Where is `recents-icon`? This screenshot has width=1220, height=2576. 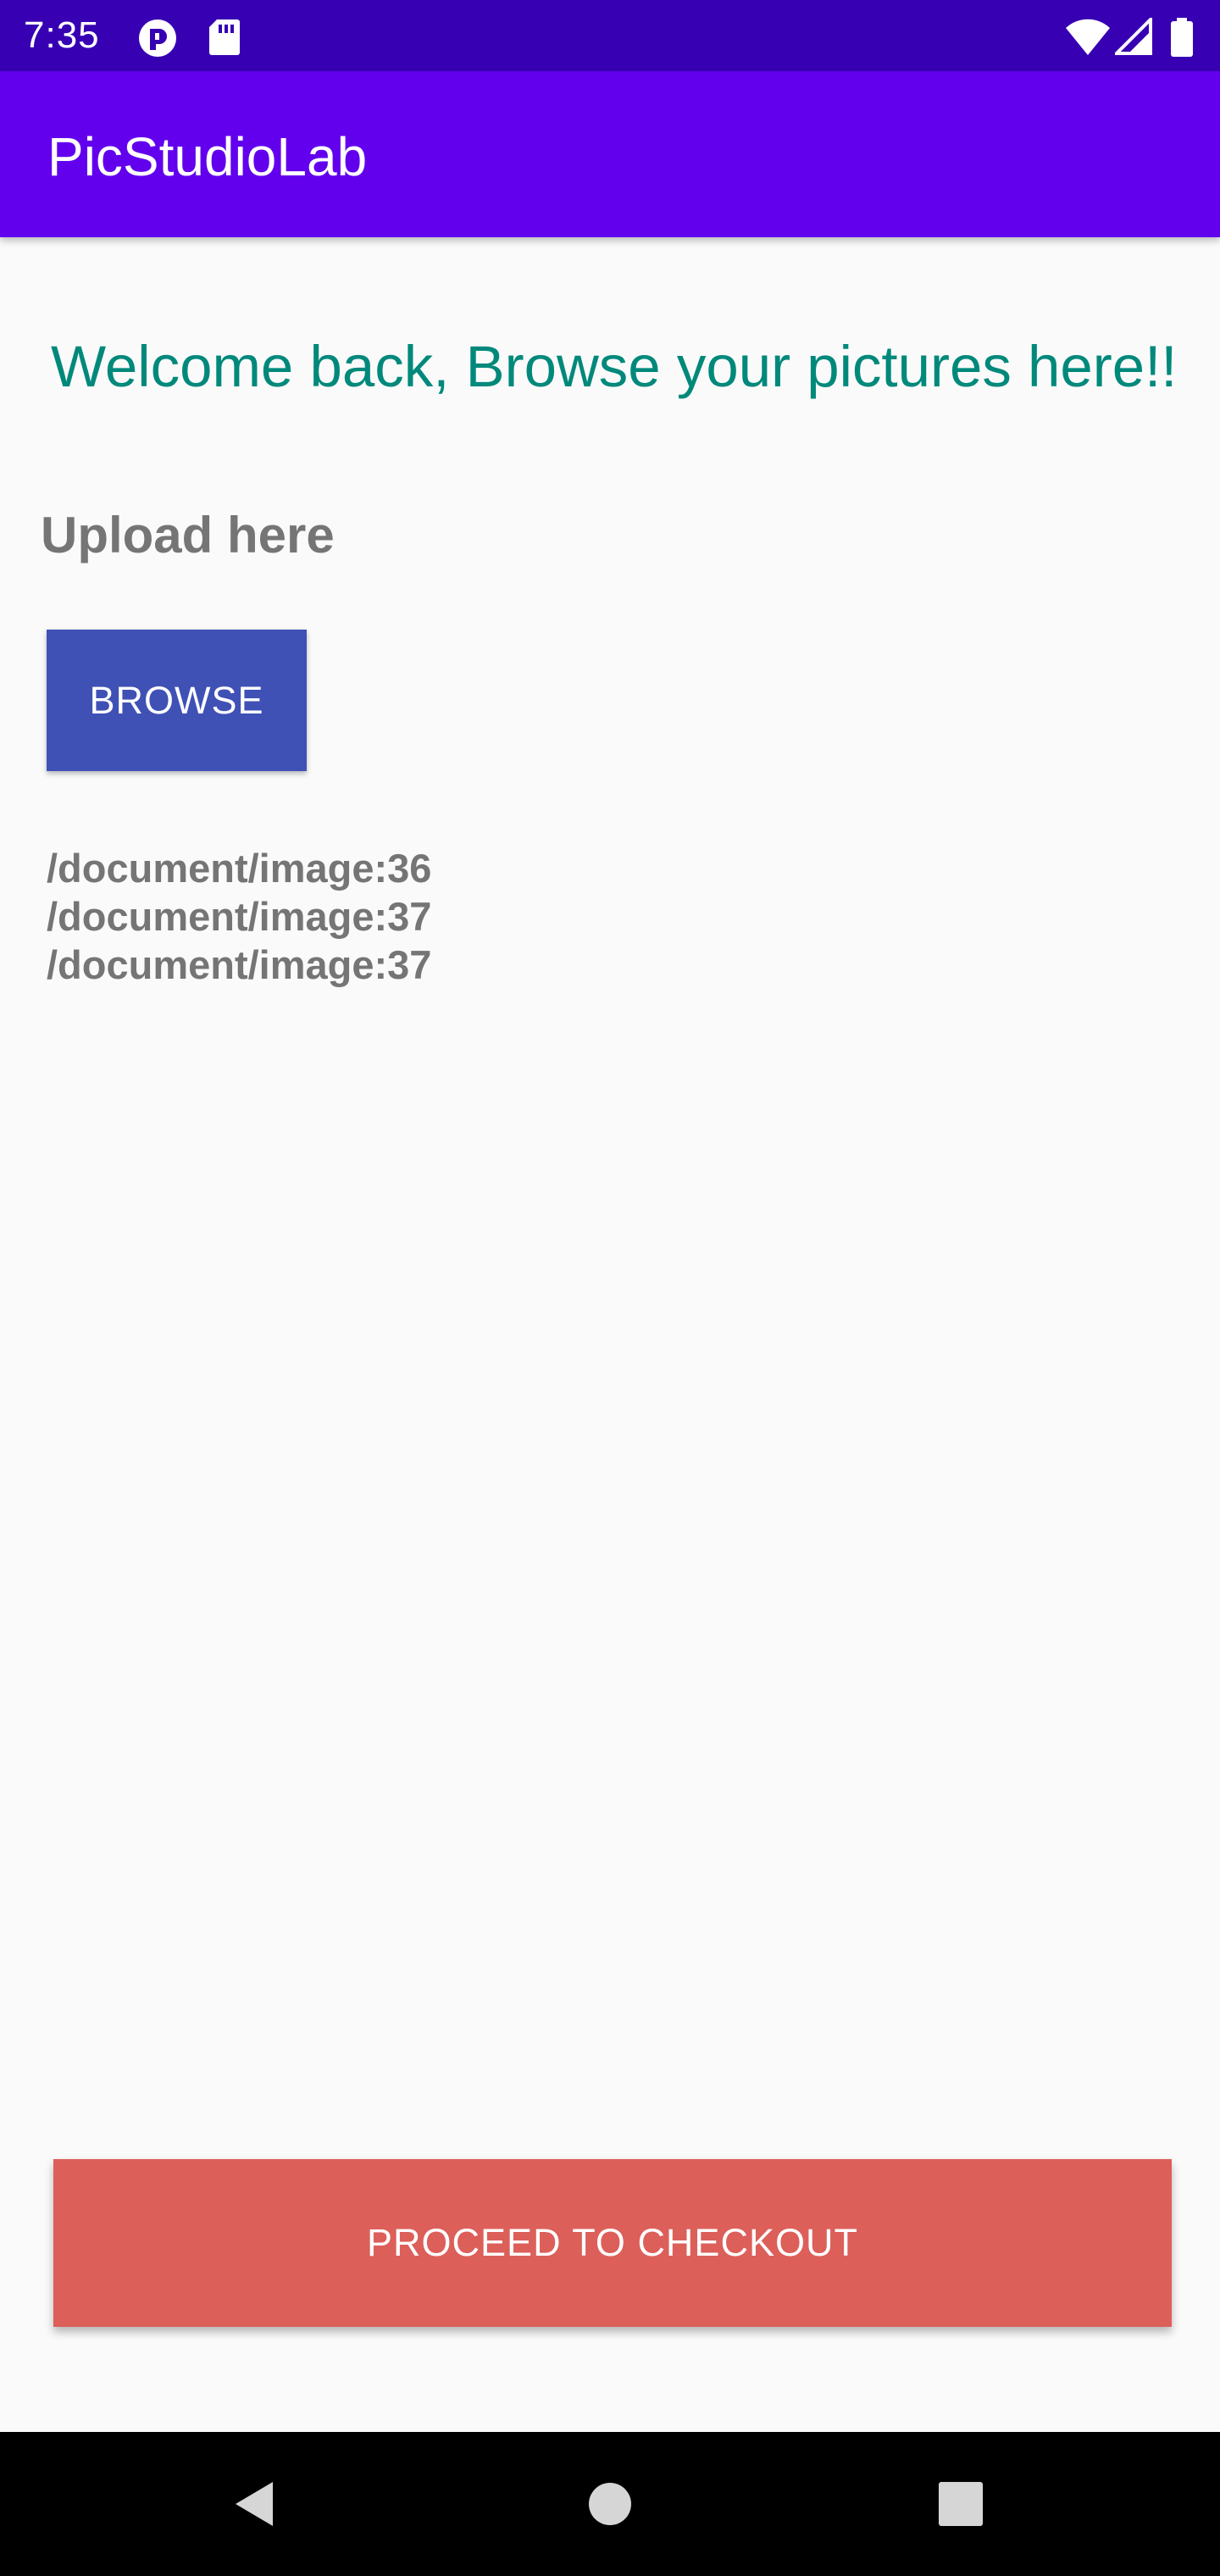
recents-icon is located at coordinates (961, 2504).